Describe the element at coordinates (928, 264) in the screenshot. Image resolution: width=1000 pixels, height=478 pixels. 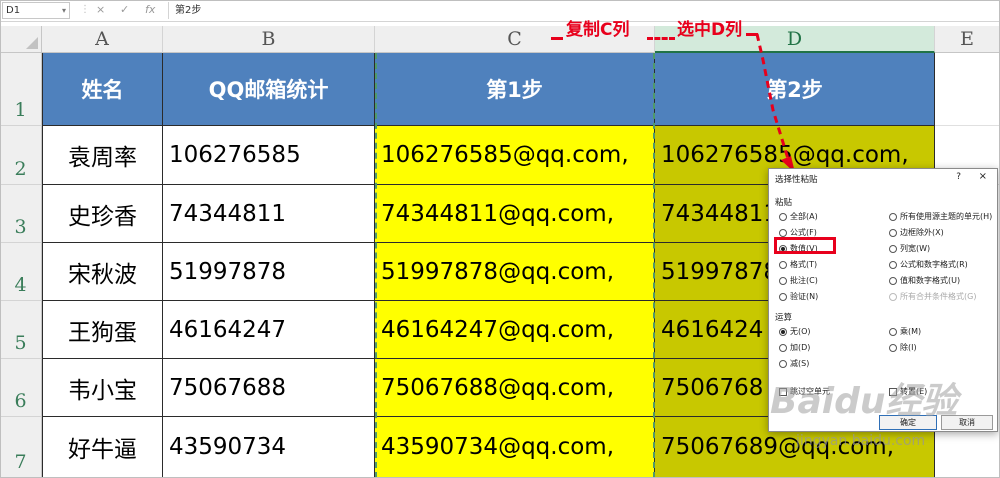
I see `paste-option-formulas-numbers: 公式和数字格式(R)` at that location.